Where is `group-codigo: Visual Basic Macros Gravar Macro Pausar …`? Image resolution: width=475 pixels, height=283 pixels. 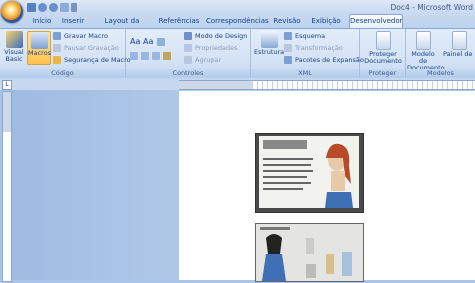
group-codigo: Visual Basic Macros Gravar Macro Pausar … is located at coordinates (65, 53).